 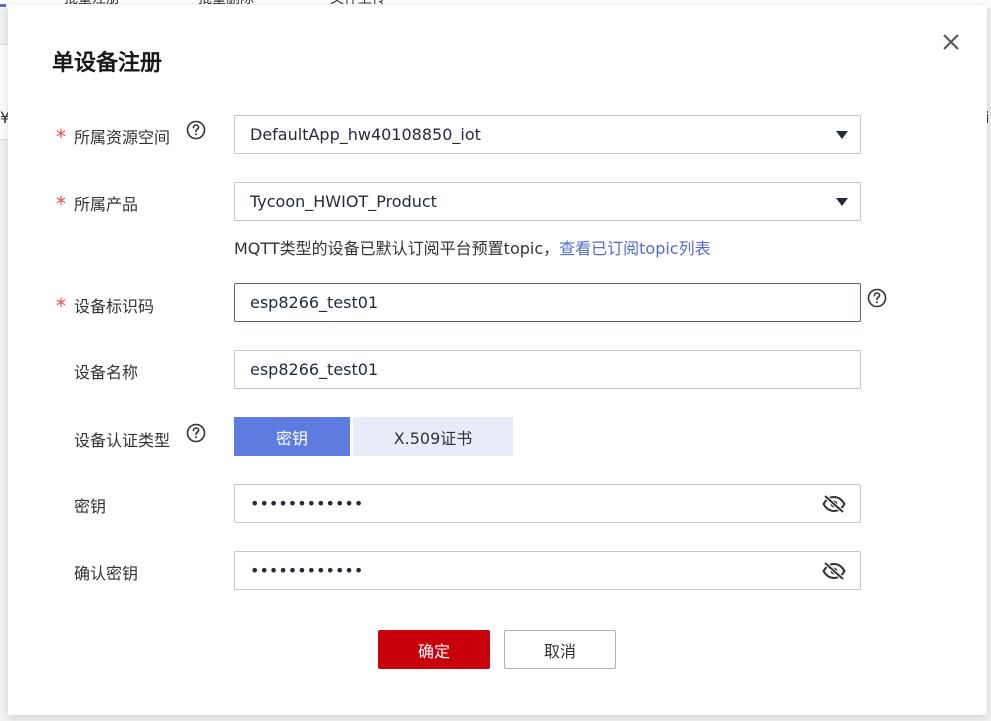 I want to click on resource-space-label: 所属资源空间, so click(x=122, y=137).